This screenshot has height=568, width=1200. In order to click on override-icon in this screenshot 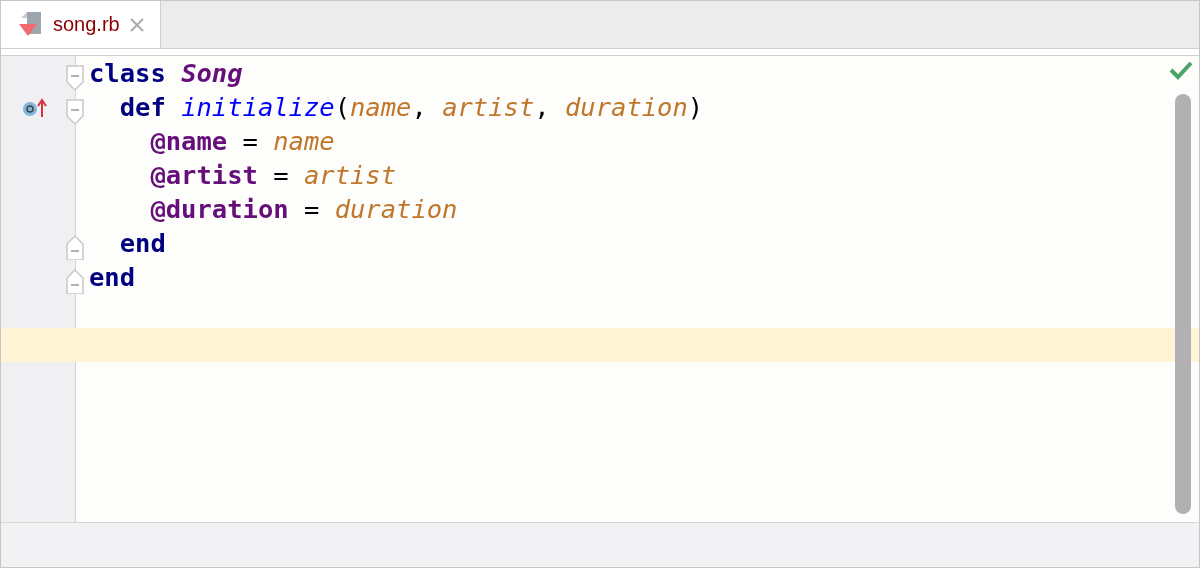, I will do `click(34, 108)`.